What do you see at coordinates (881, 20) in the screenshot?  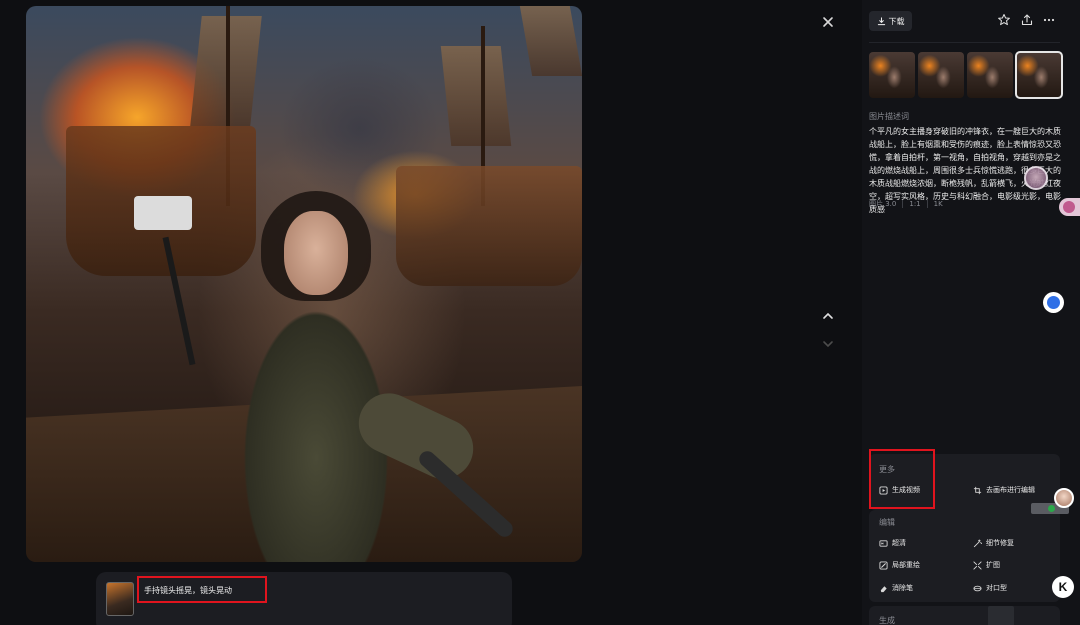 I see `download-icon` at bounding box center [881, 20].